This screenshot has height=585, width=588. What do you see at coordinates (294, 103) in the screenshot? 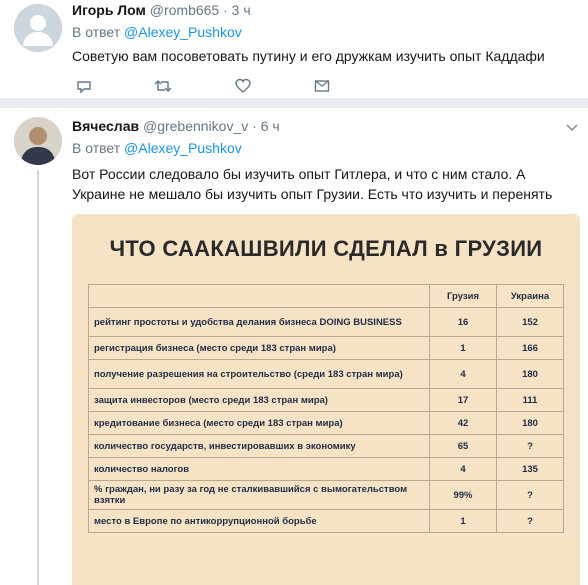
I see `thread-separator` at bounding box center [294, 103].